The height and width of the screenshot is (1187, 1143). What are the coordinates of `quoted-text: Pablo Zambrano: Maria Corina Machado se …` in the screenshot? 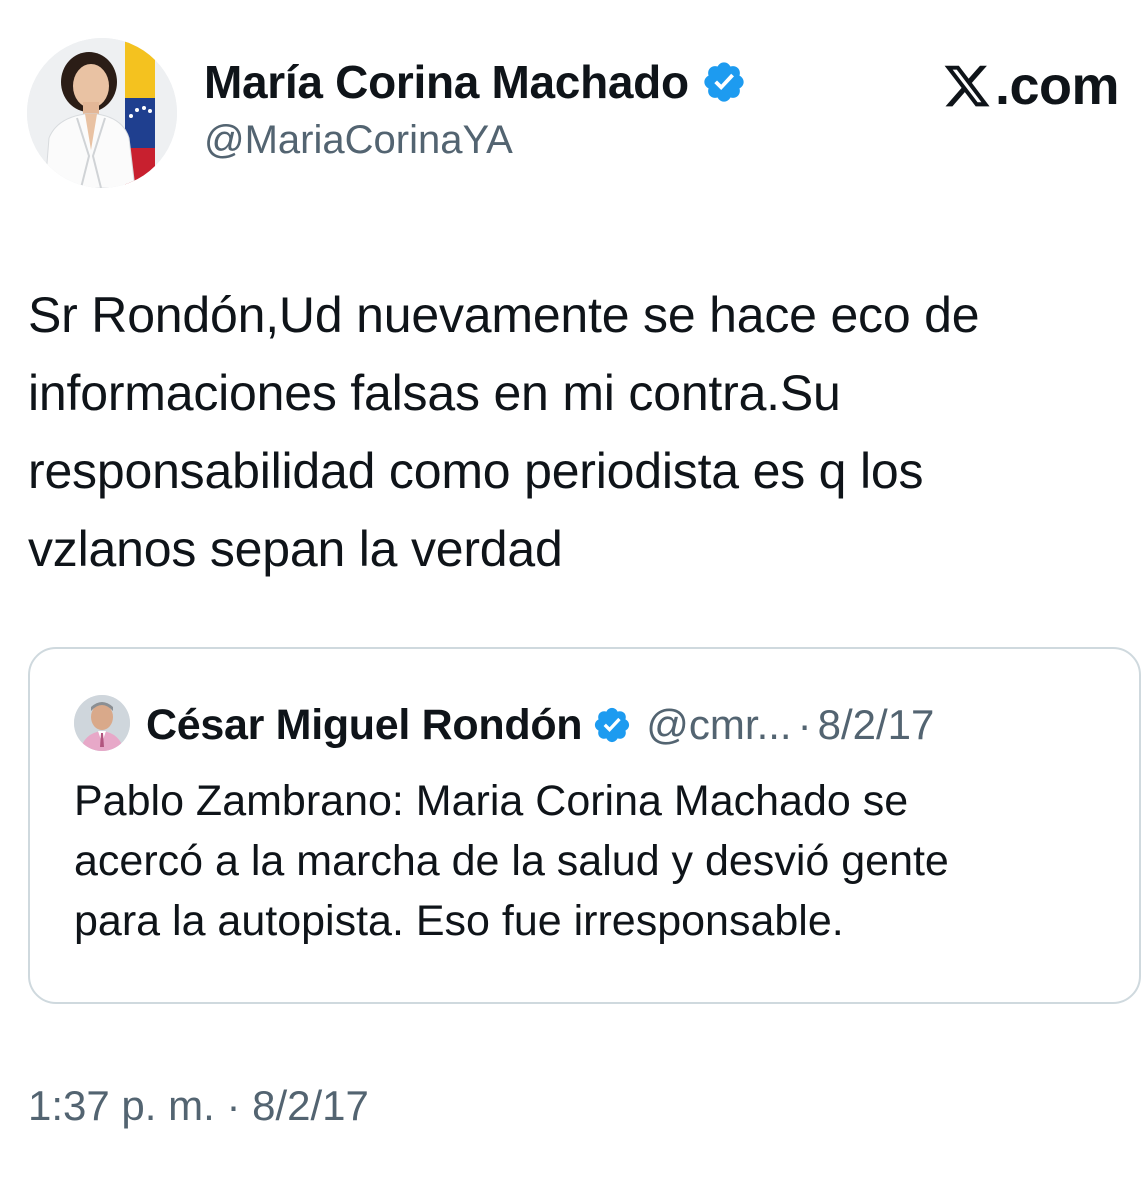 It's located at (511, 861).